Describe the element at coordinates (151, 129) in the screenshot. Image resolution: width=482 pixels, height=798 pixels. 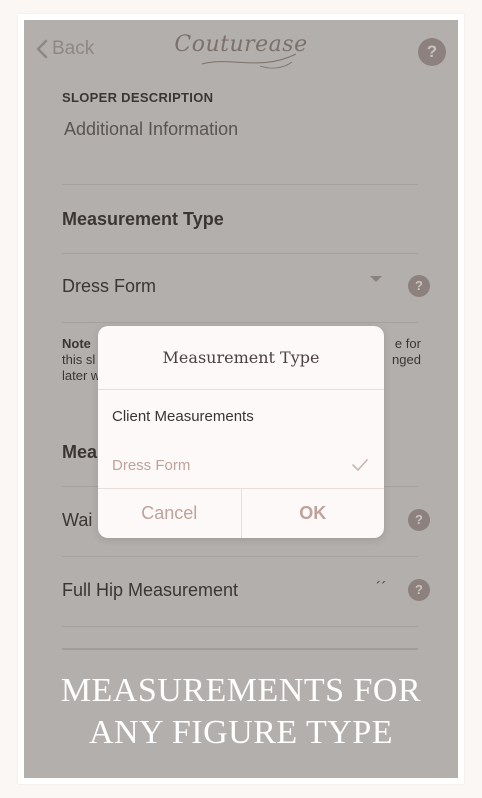
I see `additional-info-field: Additional Information` at that location.